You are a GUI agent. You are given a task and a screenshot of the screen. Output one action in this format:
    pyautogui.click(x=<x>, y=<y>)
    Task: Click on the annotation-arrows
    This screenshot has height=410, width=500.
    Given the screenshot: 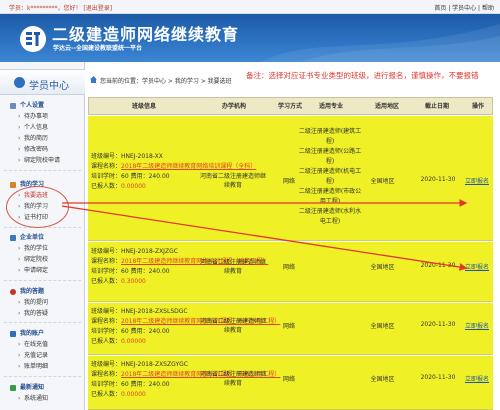 What is the action you would take?
    pyautogui.click(x=264, y=235)
    